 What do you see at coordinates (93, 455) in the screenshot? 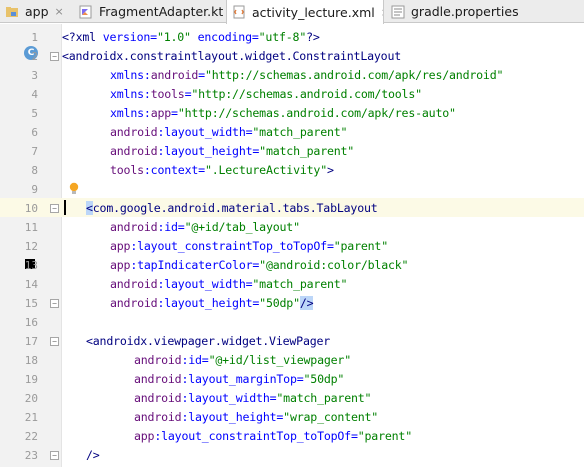
I see `code-text: />` at bounding box center [93, 455].